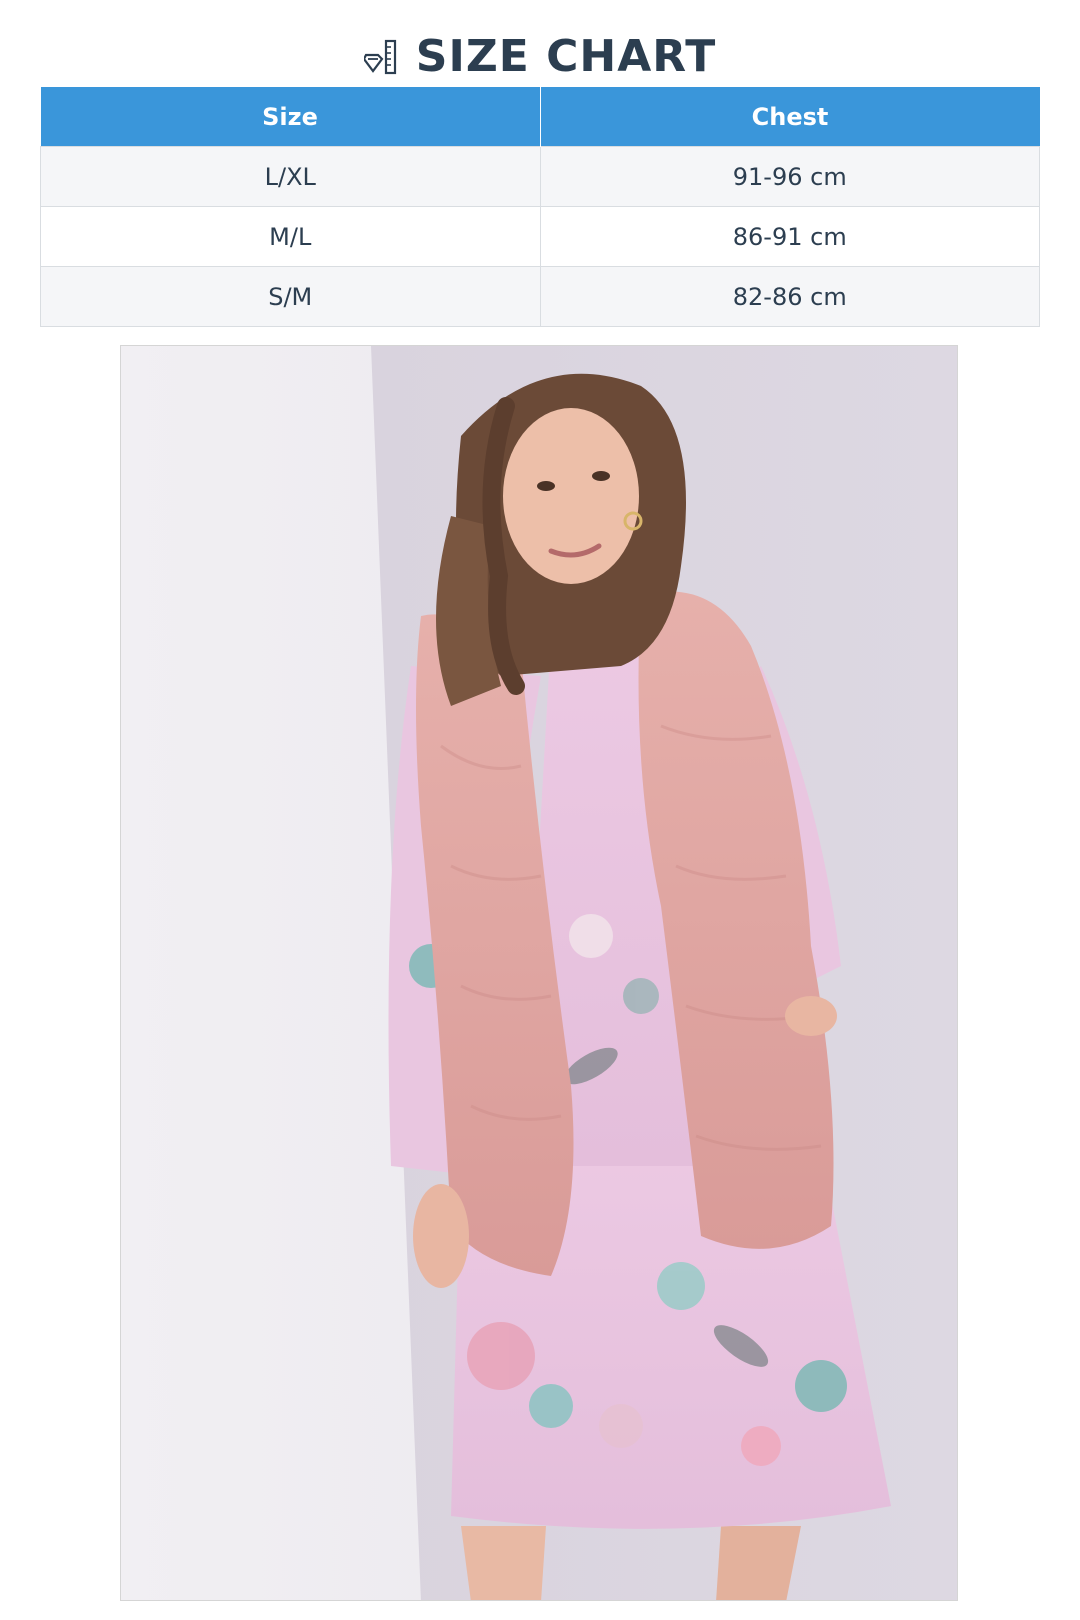 The width and height of the screenshot is (1080, 1620). What do you see at coordinates (789, 296) in the screenshot?
I see `chest-cell: 82-86 cm` at bounding box center [789, 296].